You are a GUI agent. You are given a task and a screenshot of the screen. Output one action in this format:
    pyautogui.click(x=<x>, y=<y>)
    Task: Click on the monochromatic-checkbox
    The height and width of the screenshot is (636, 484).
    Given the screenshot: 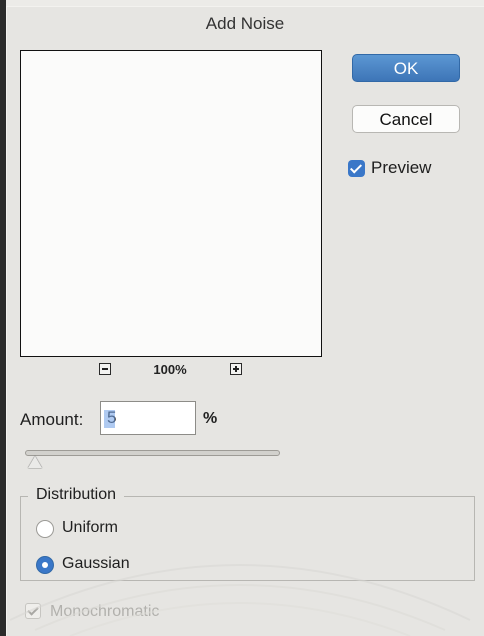 What is the action you would take?
    pyautogui.click(x=33, y=611)
    